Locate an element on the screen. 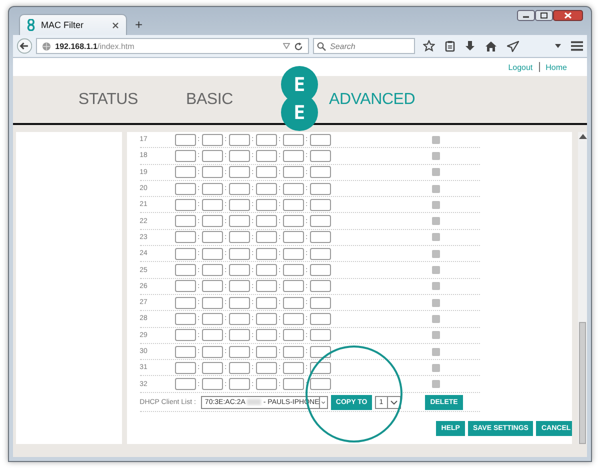 The image size is (600, 468). nav-tab: ADVANCED is located at coordinates (372, 99).